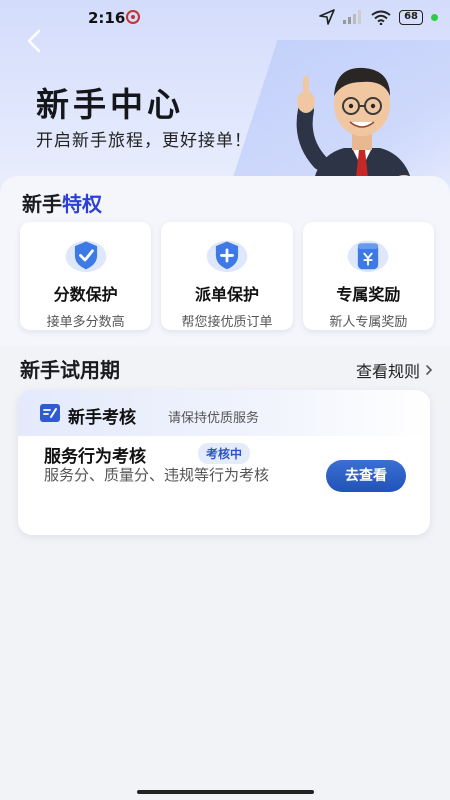  What do you see at coordinates (368, 322) in the screenshot?
I see `perk-desc: 新人专属奖励` at bounding box center [368, 322].